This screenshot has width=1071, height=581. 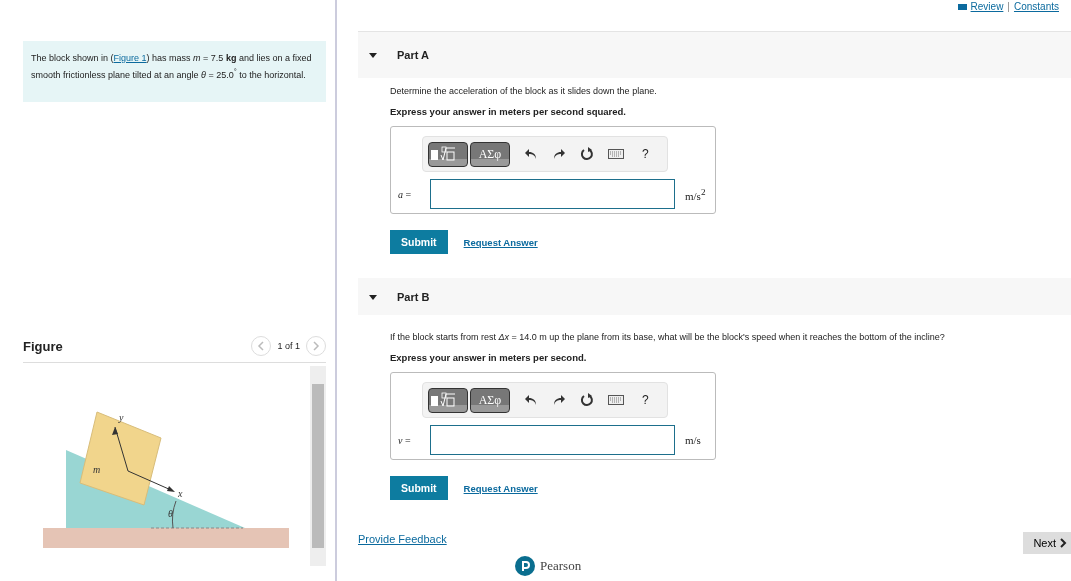 I want to click on variable-label: v =, so click(x=405, y=440).